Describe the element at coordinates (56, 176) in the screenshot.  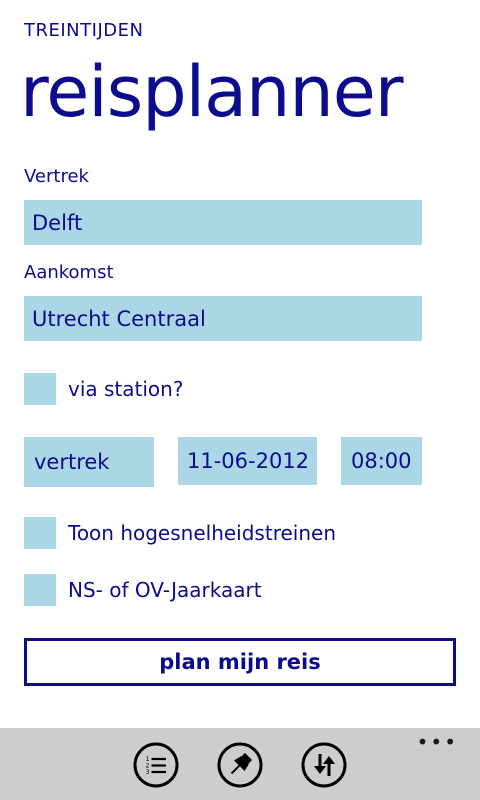
I see `departure-label: Vertrek` at that location.